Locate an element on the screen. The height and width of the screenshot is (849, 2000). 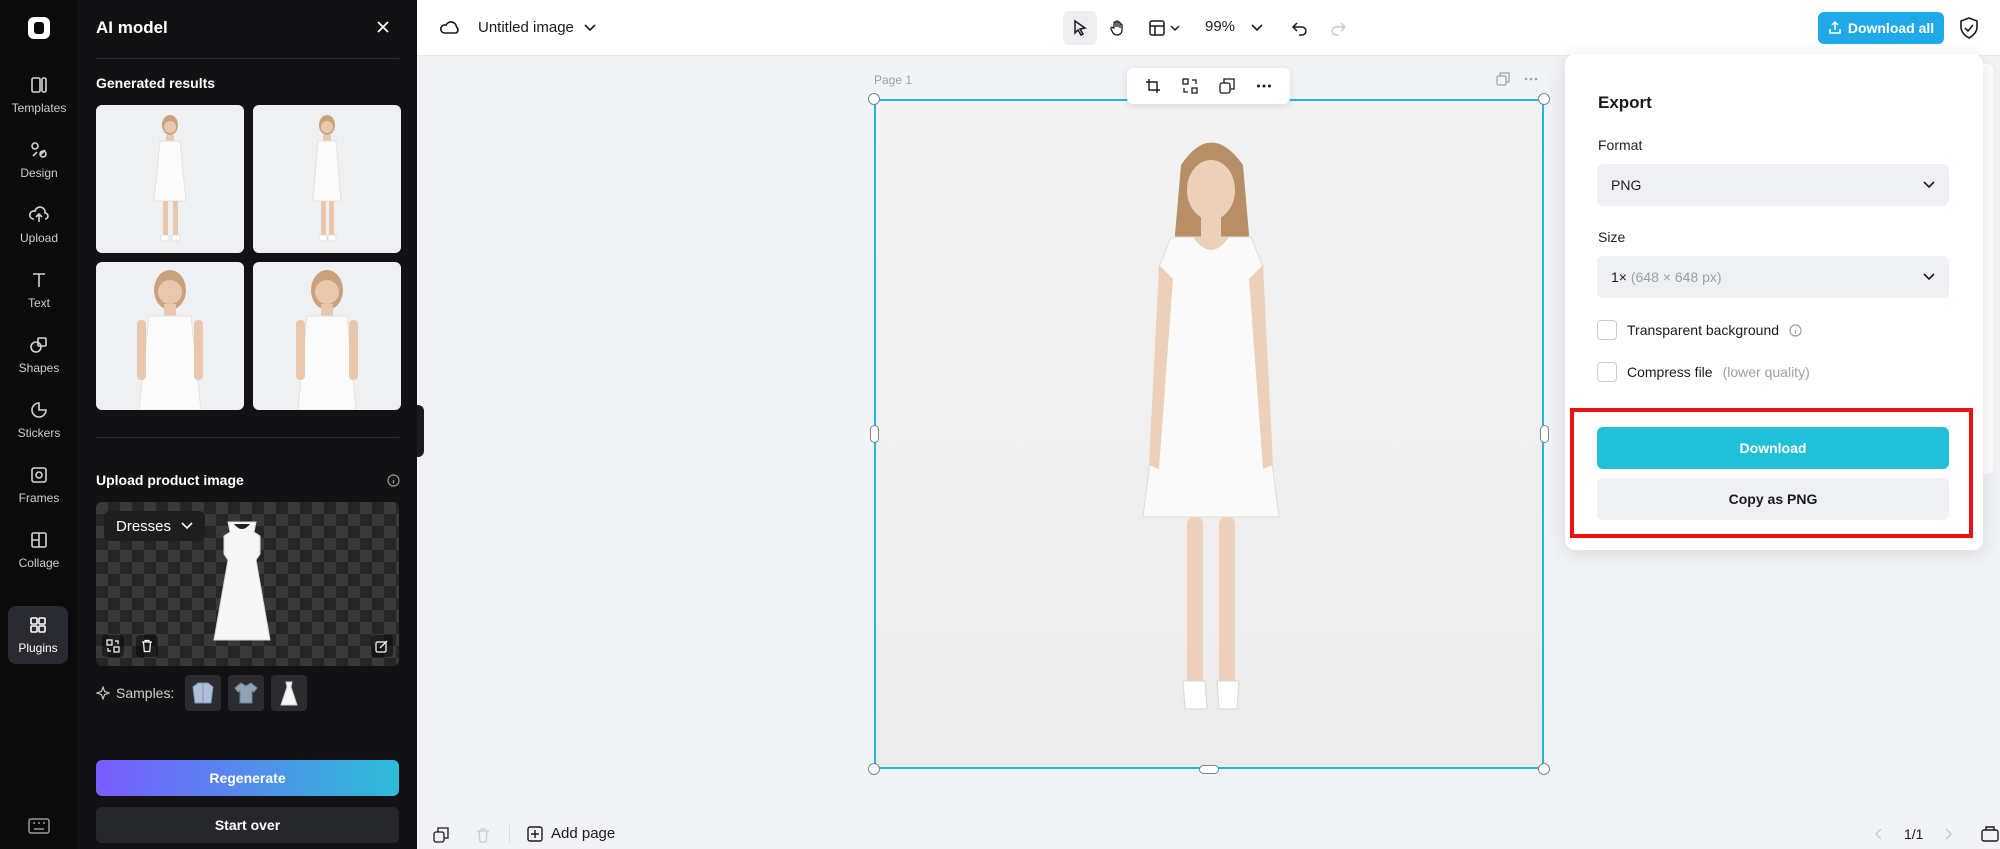
rail-item-frames: Frames is located at coordinates (39, 485).